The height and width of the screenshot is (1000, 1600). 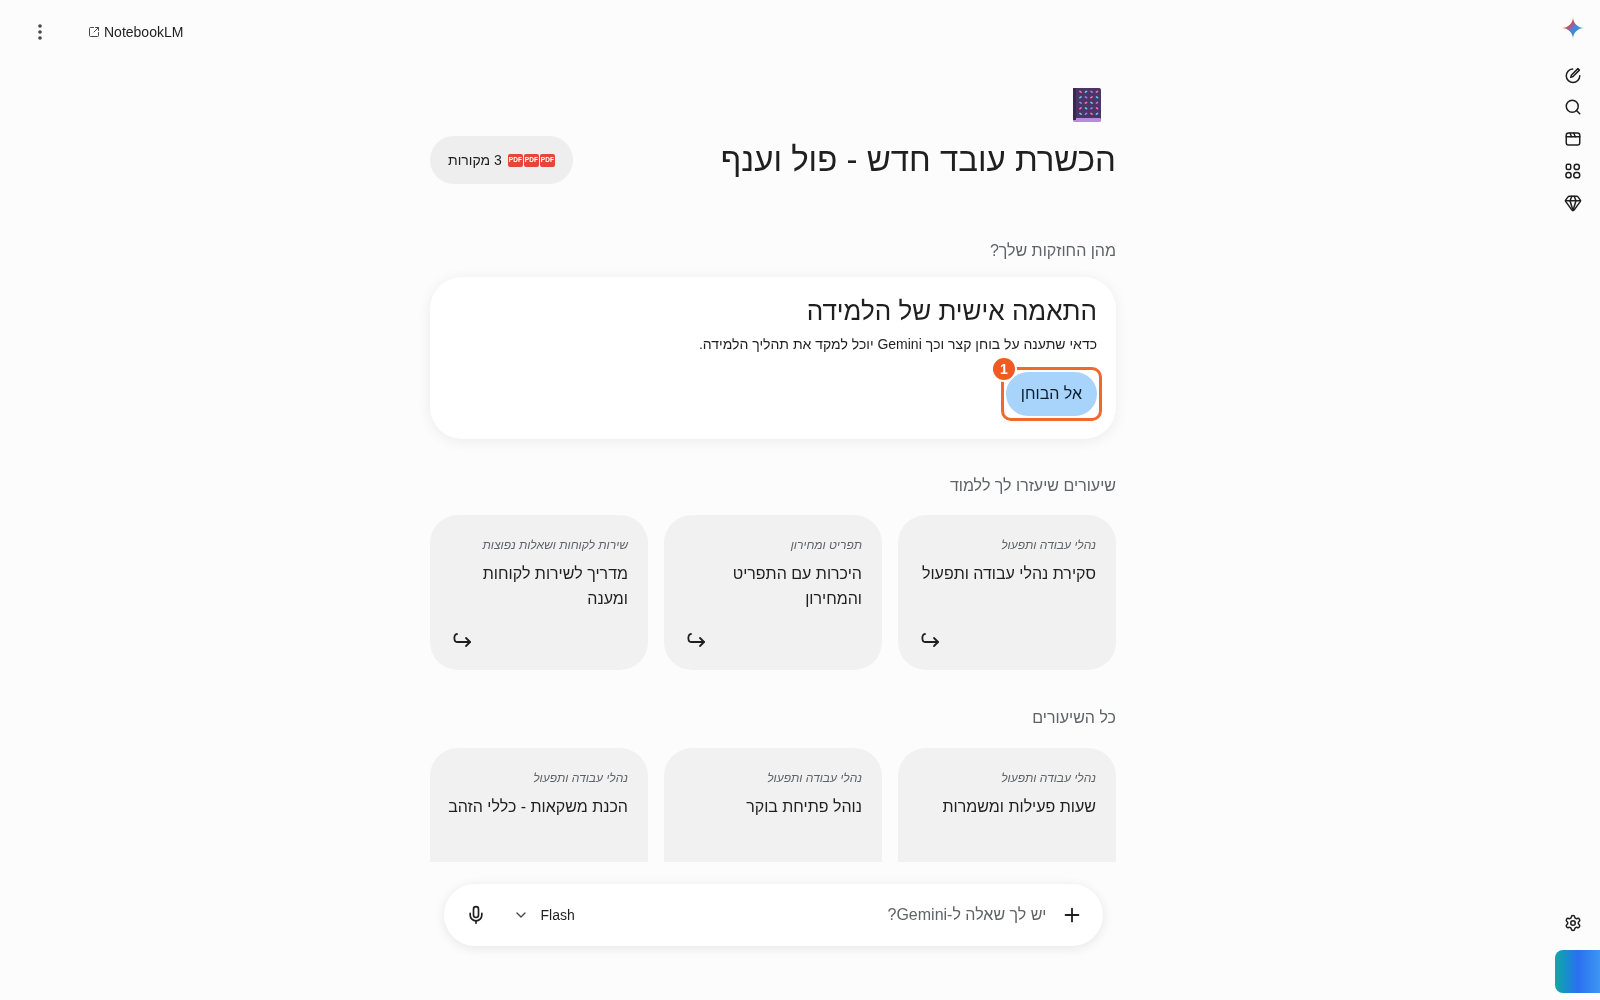 I want to click on lesson-card: שירות לקוחות ושאלות נפוצות מדריך לשירות לקוחות ומענה, so click(x=539, y=592).